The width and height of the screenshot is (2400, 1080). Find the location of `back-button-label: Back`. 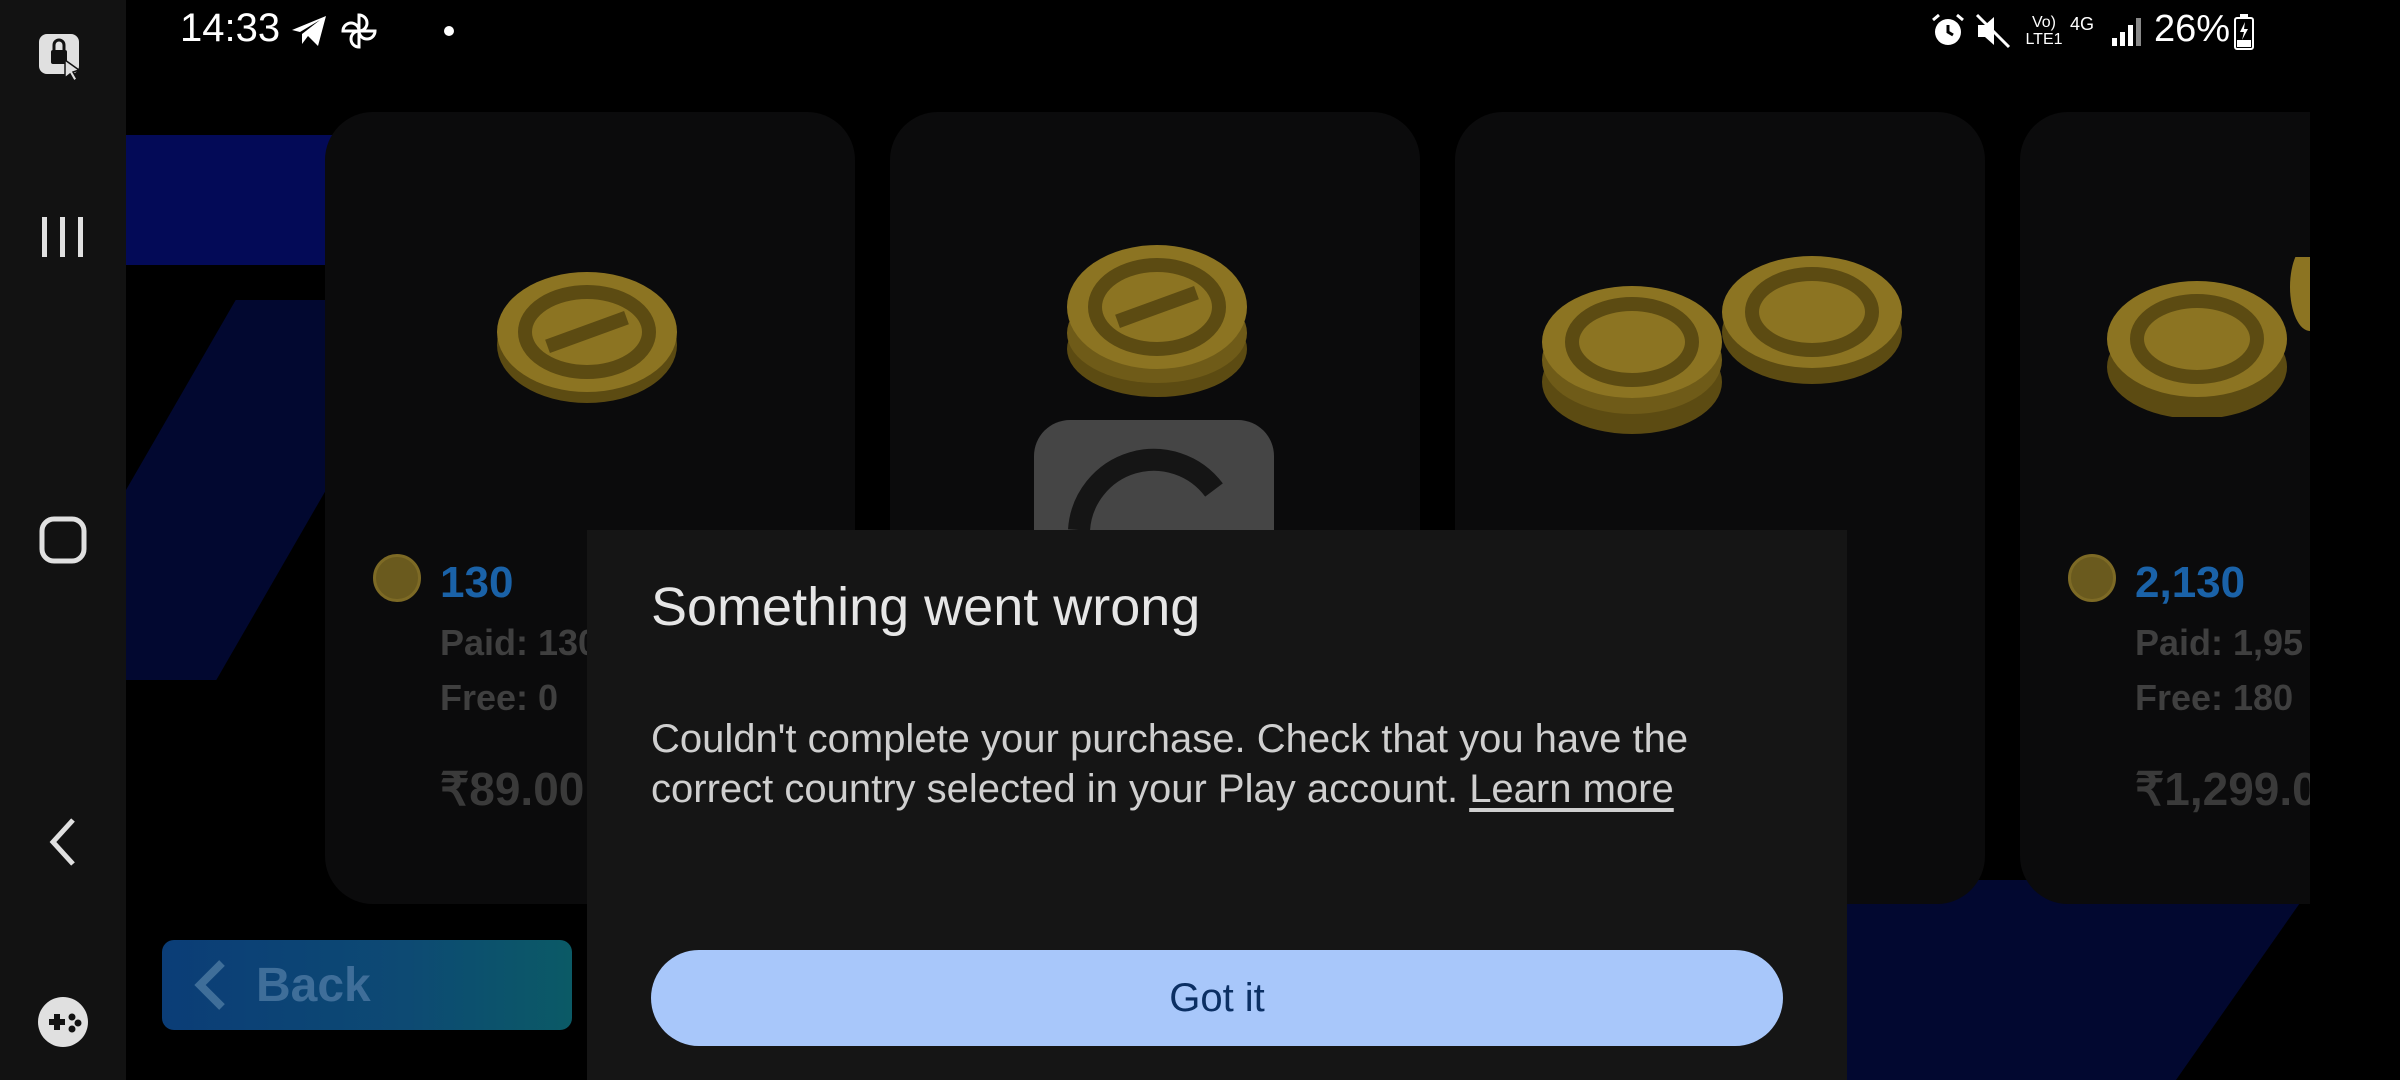

back-button-label: Back is located at coordinates (313, 985).